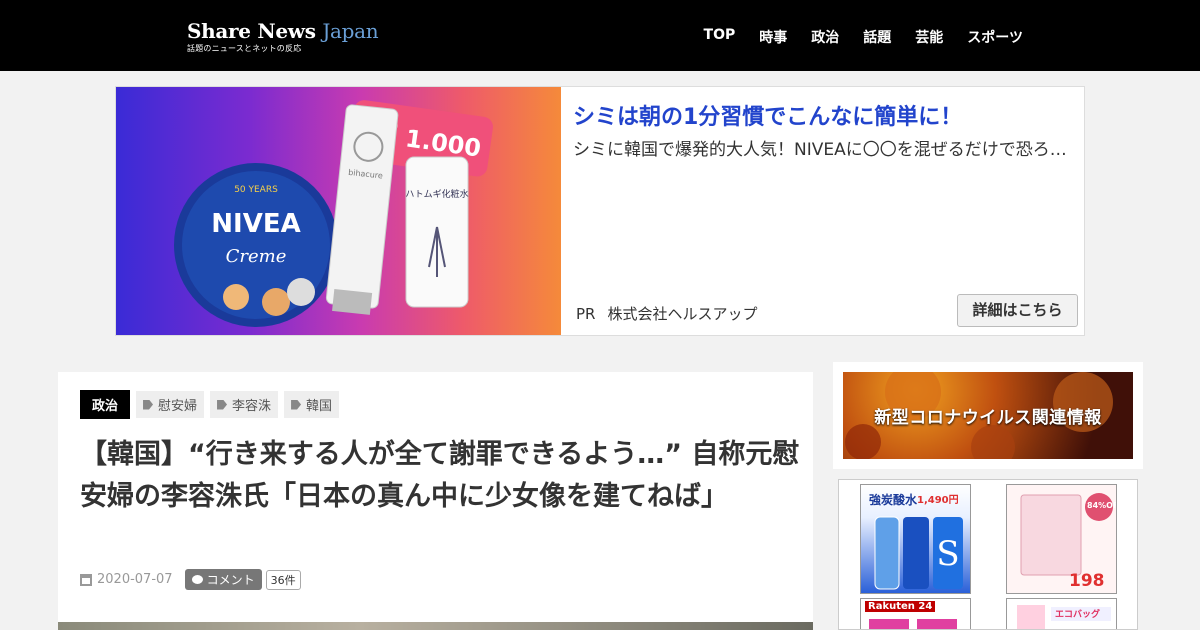  Describe the element at coordinates (312, 404) in the screenshot. I see `tag-item: 韓国` at that location.